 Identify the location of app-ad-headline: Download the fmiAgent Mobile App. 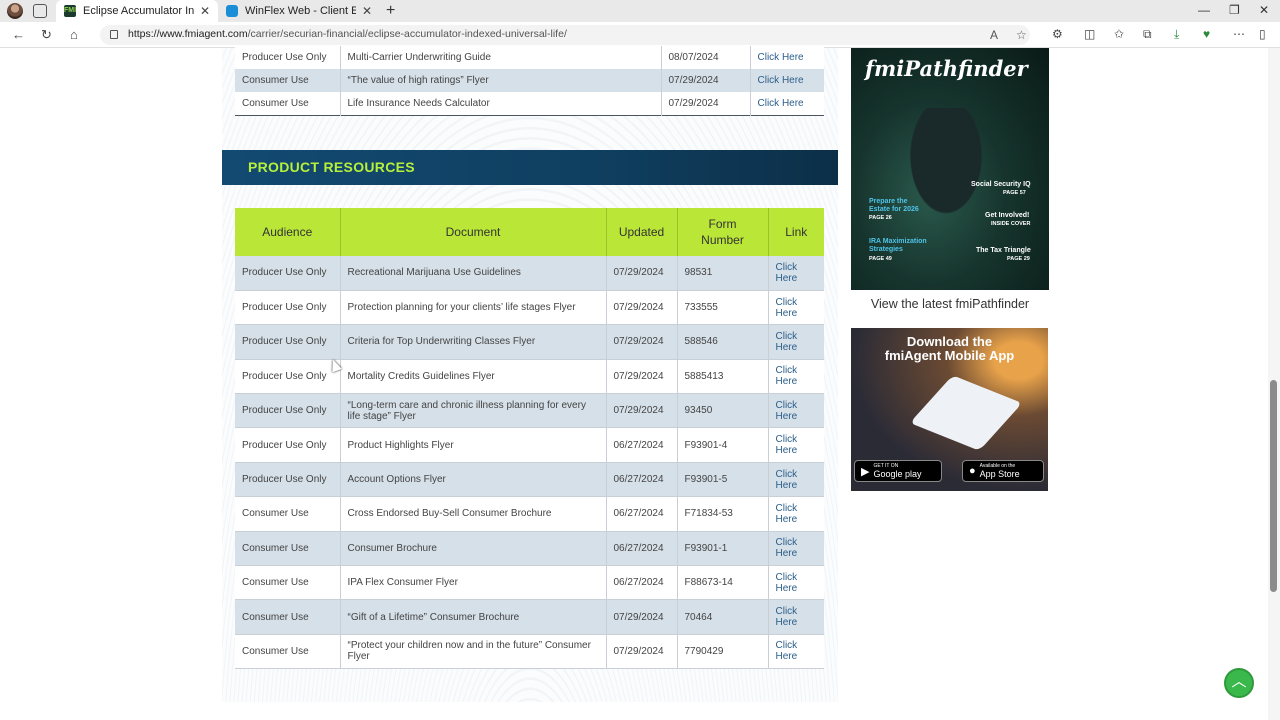
(949, 348).